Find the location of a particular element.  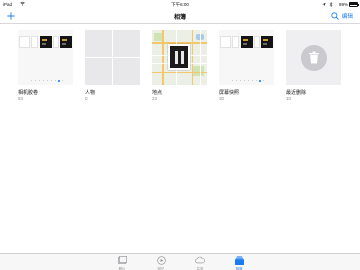

page-title: 相簿 is located at coordinates (179, 18).